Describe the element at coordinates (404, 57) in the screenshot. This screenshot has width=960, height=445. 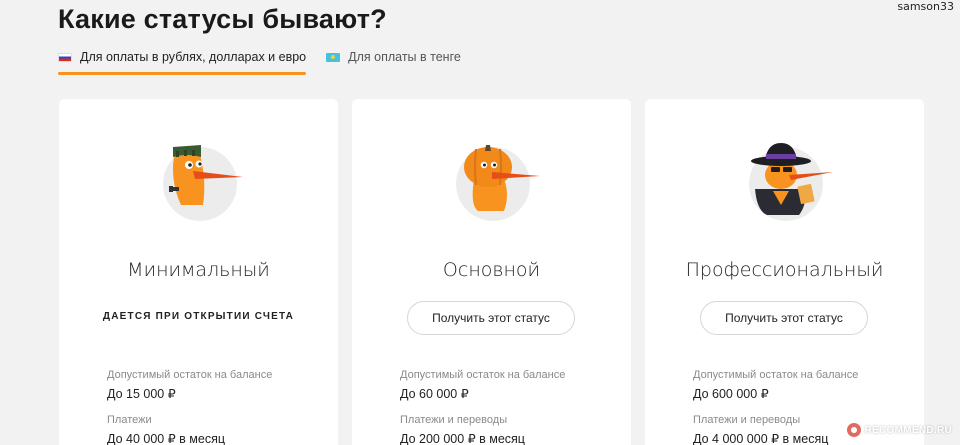
I see `tab-label: Для оплаты в тенге` at that location.